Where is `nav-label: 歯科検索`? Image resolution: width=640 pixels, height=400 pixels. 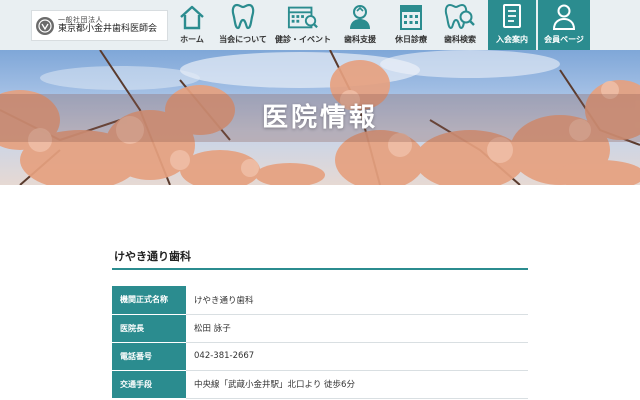
nav-label: 歯科検索 is located at coordinates (460, 39).